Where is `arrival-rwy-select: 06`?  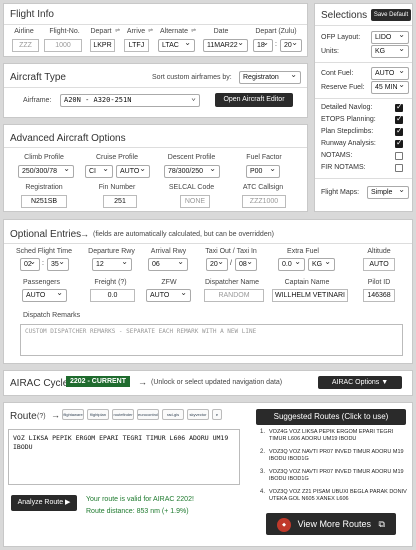 arrival-rwy-select: 06 is located at coordinates (168, 264).